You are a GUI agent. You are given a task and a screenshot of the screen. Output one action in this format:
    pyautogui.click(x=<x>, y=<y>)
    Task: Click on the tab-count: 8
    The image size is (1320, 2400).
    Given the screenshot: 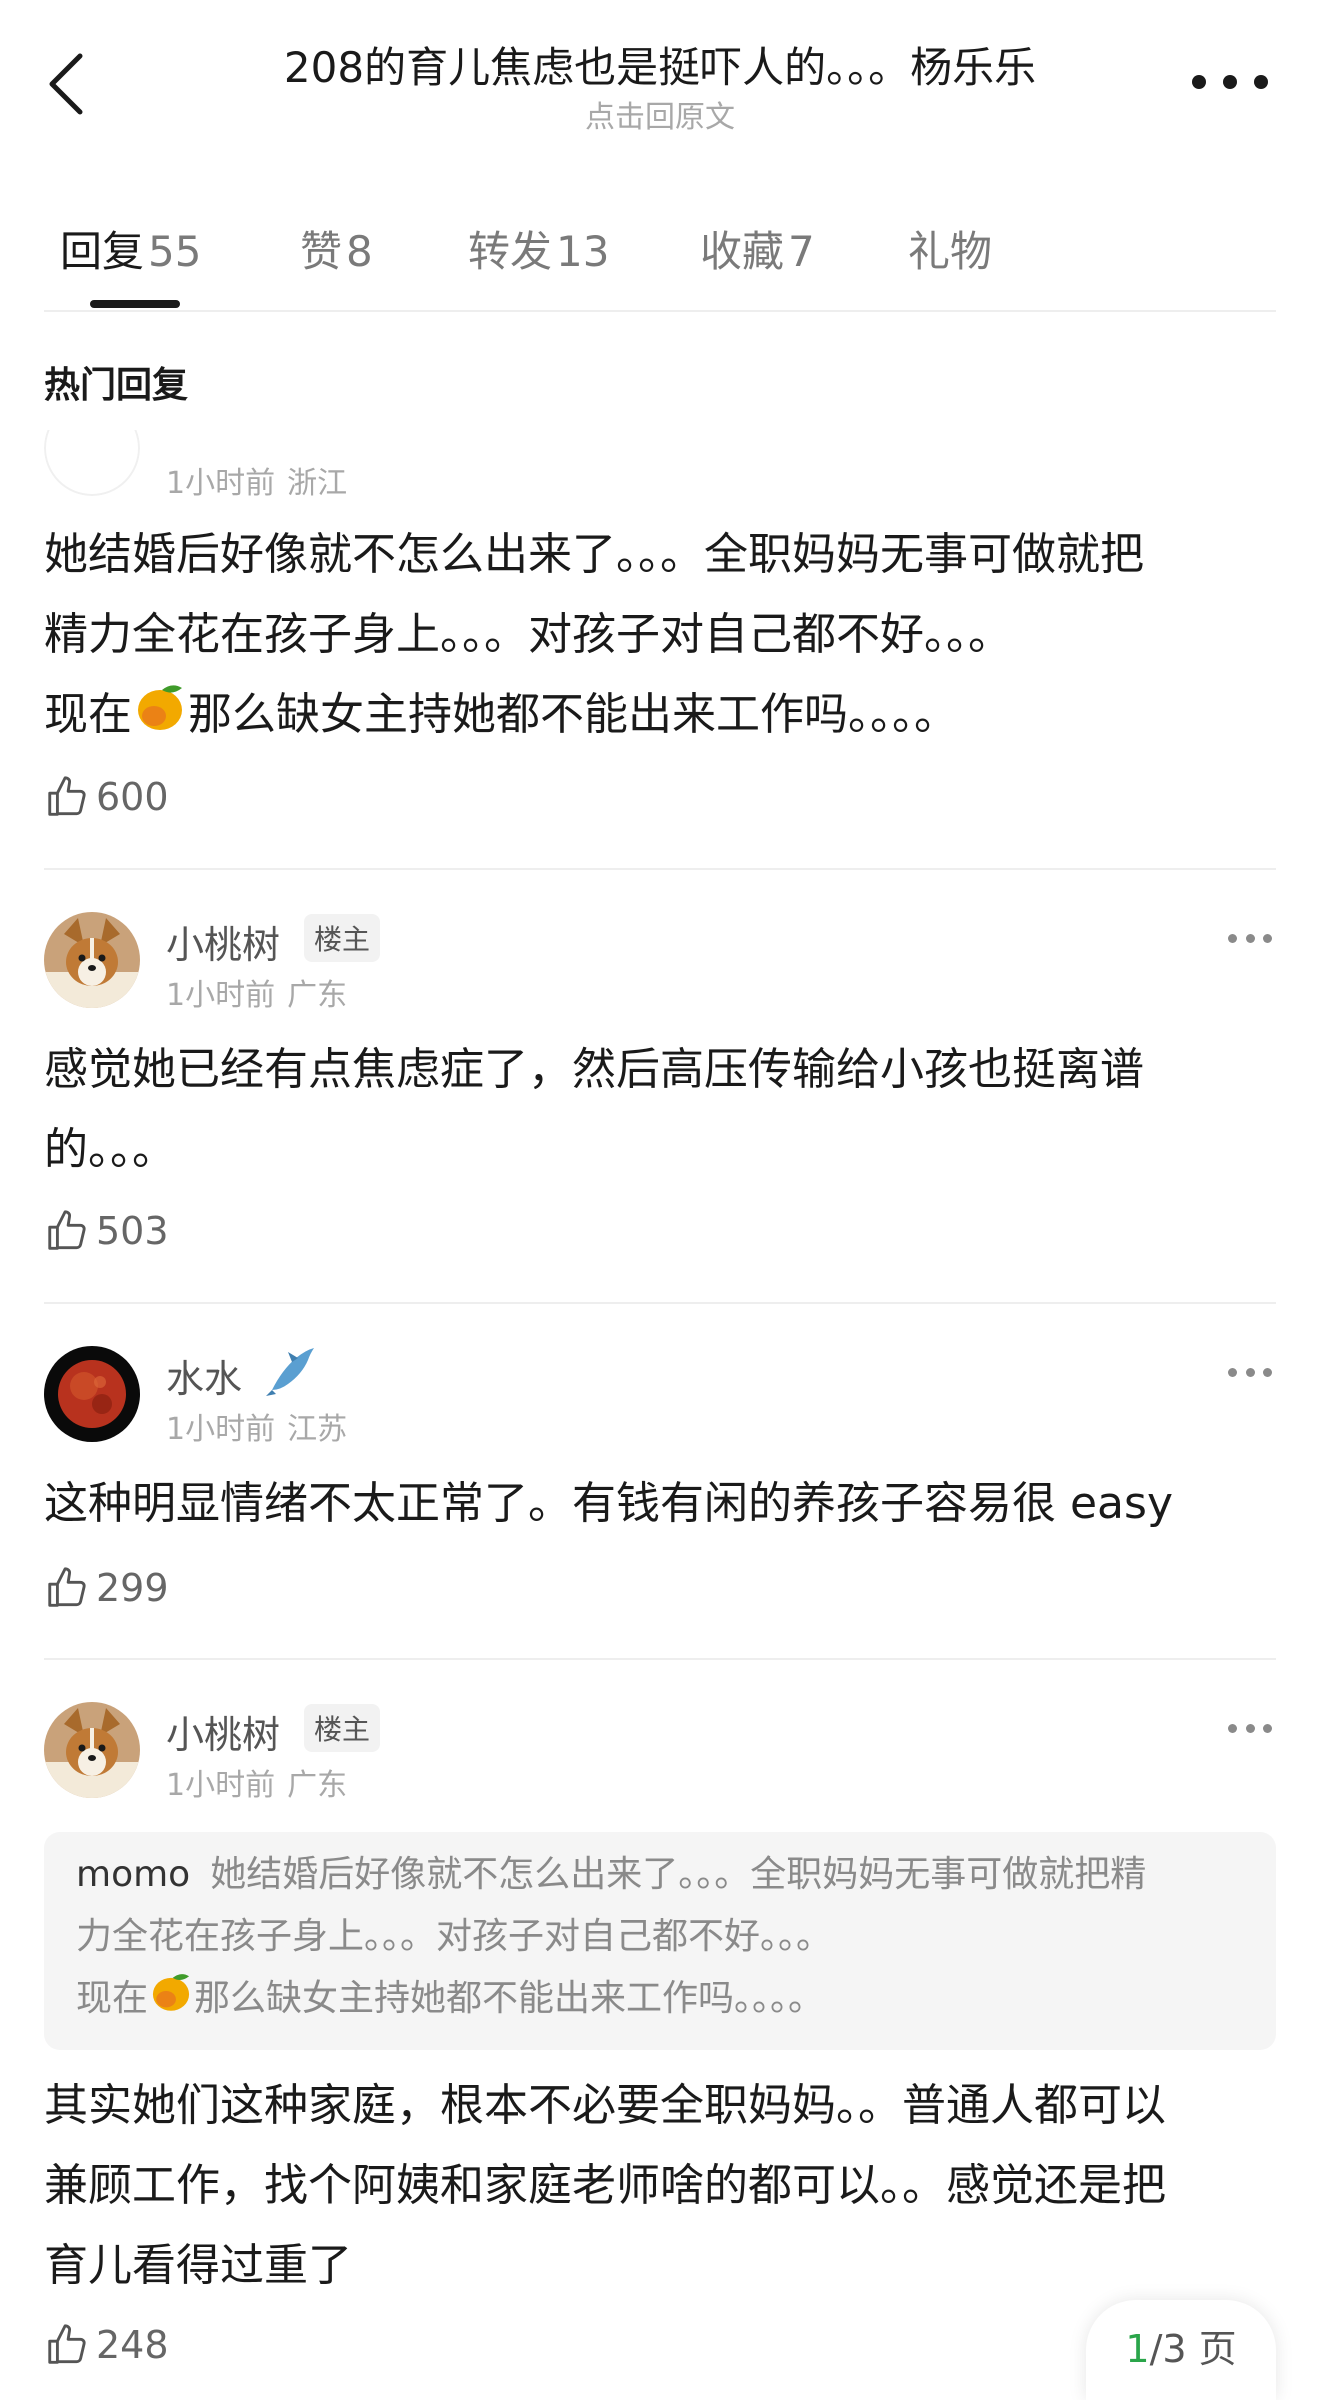 What is the action you would take?
    pyautogui.click(x=359, y=251)
    